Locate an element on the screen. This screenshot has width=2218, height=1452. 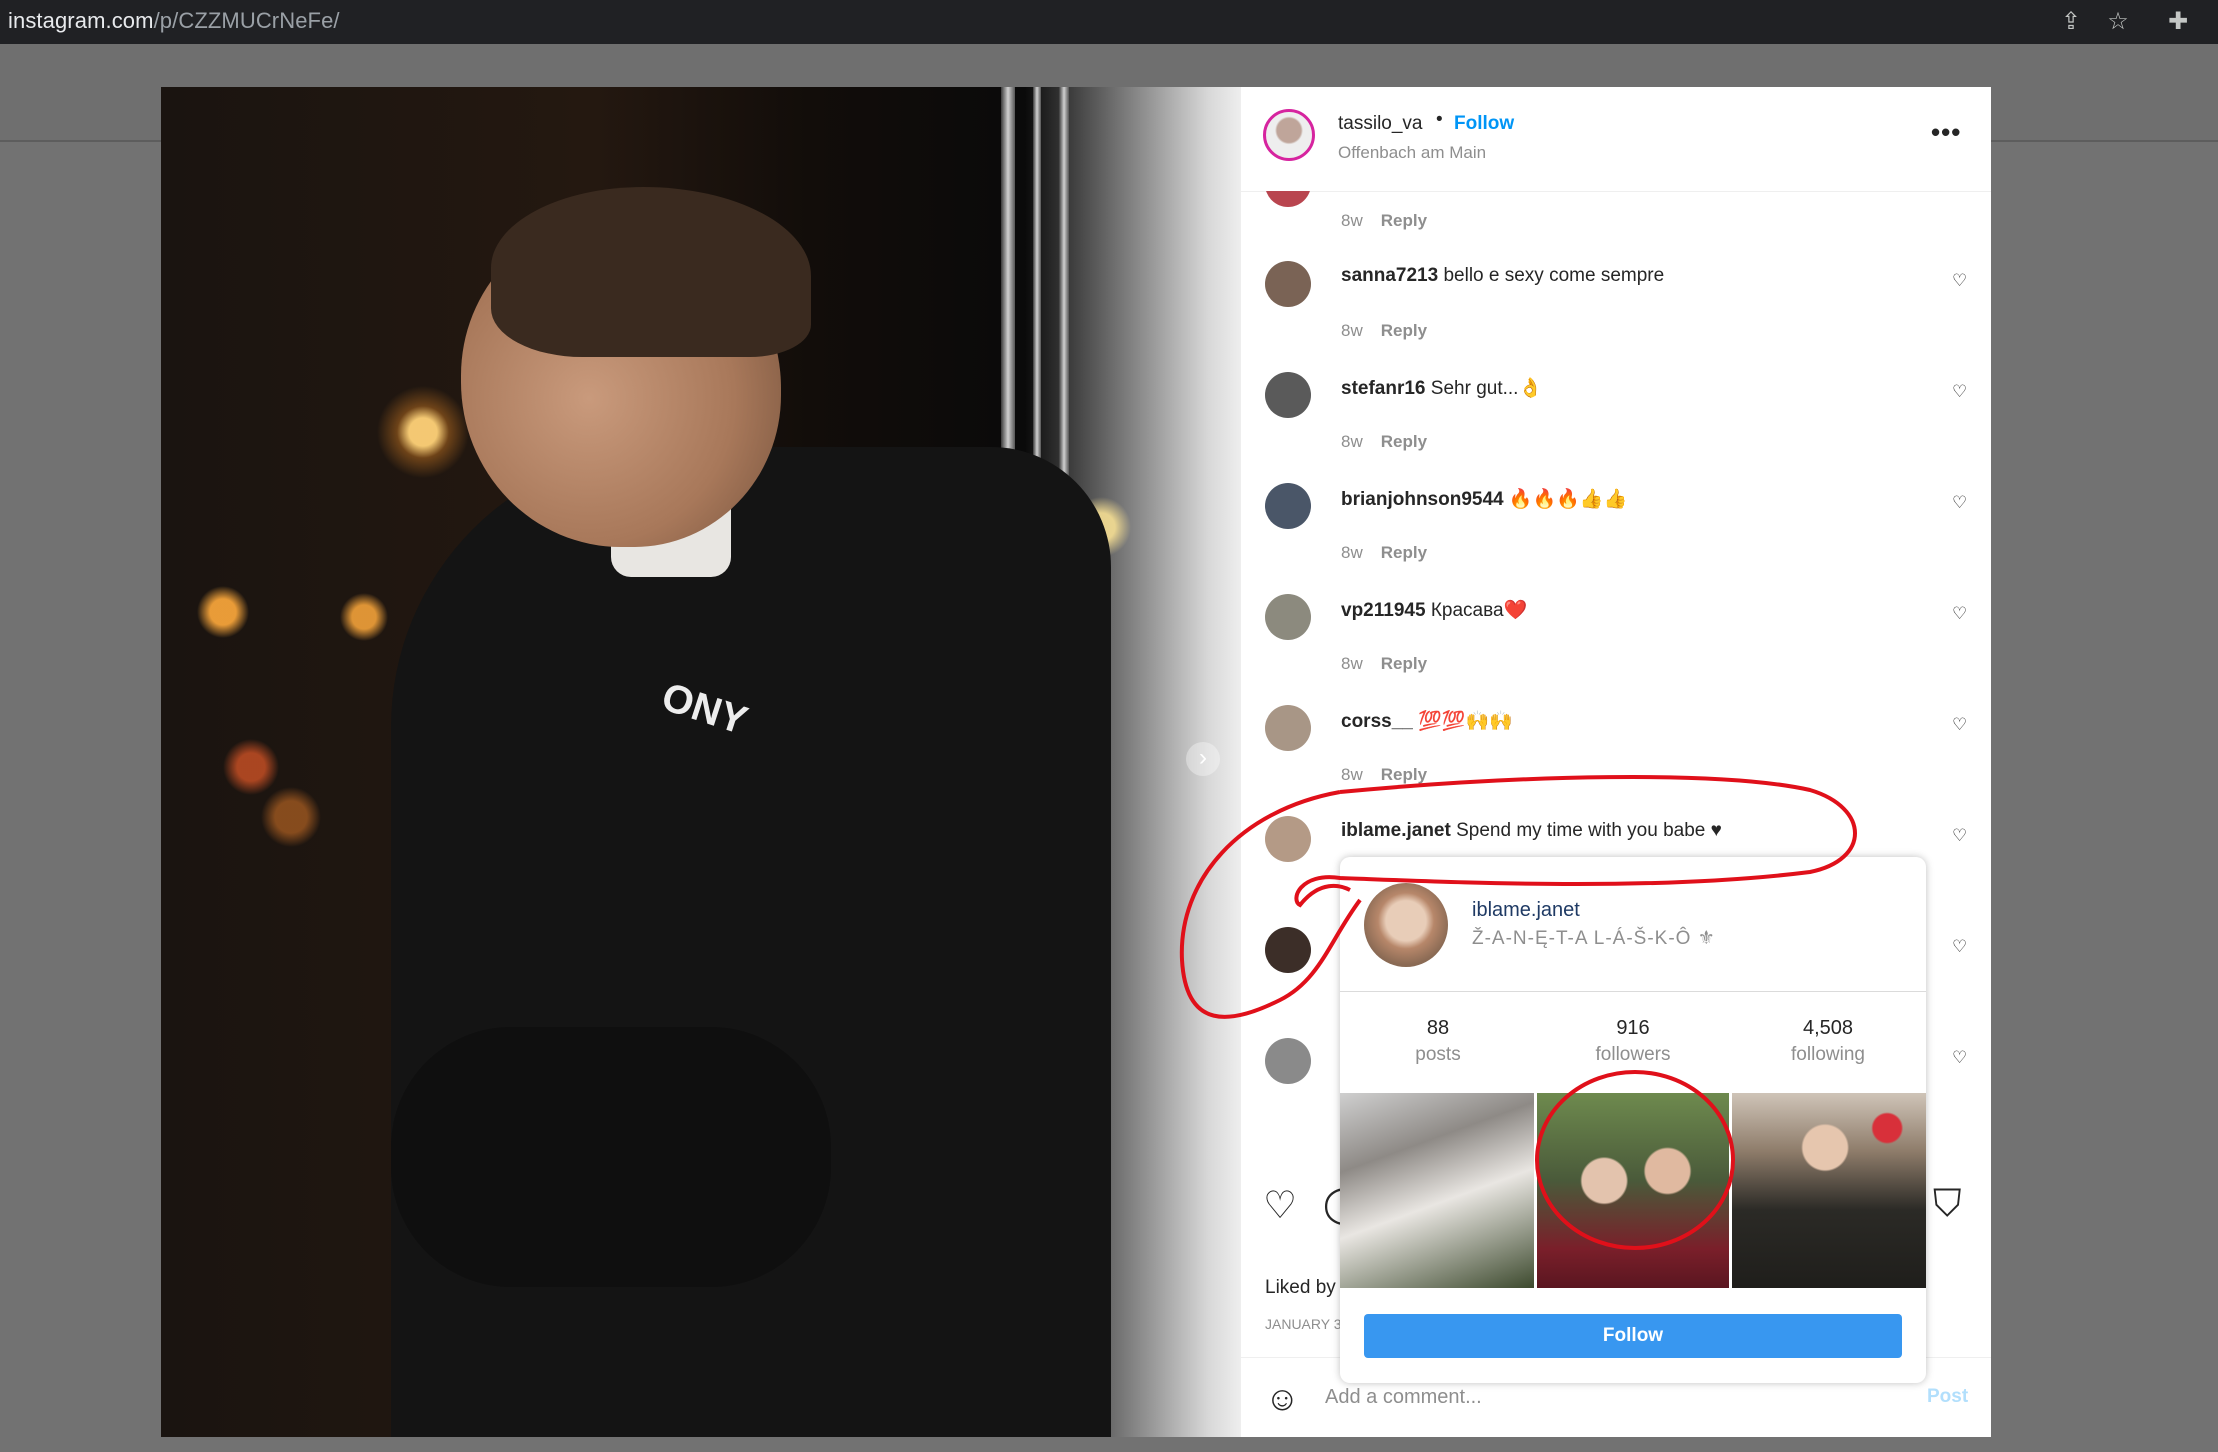
red-annotation-marks is located at coordinates (1518, 1012).